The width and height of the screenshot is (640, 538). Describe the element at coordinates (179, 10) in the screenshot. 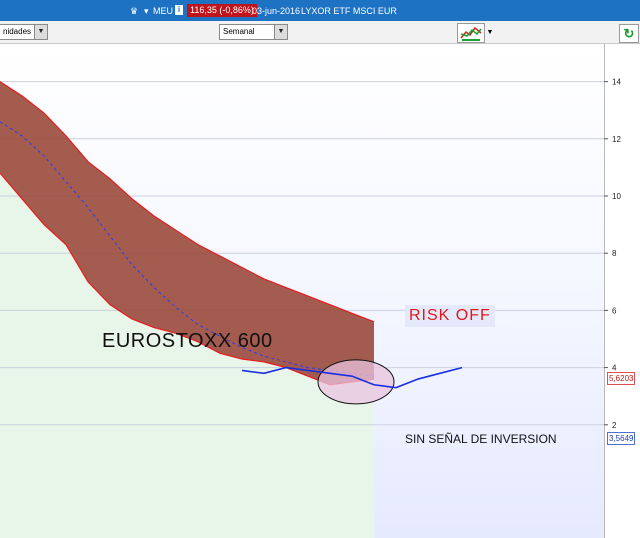

I see `info-icon: i` at that location.